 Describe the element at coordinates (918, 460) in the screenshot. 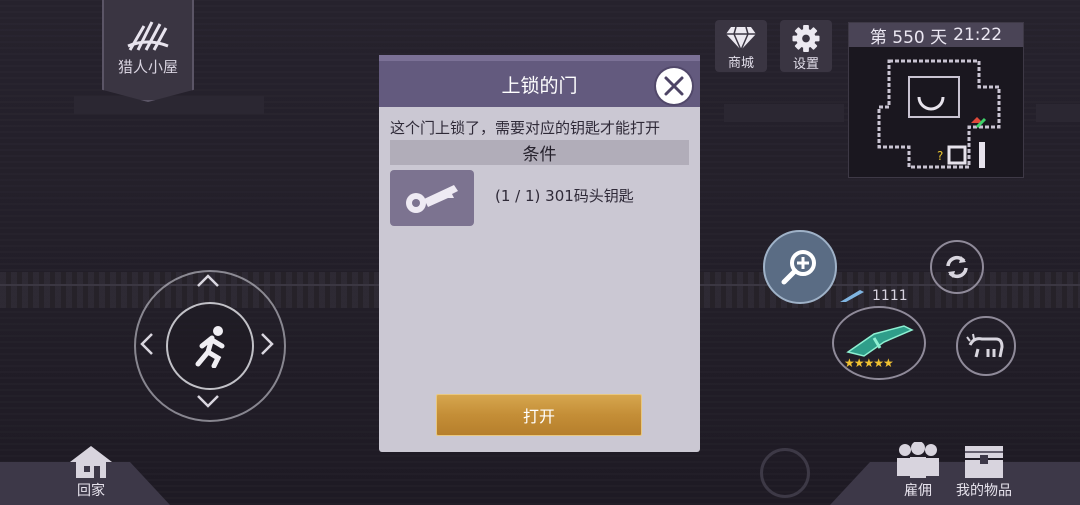

I see `people-icon` at that location.